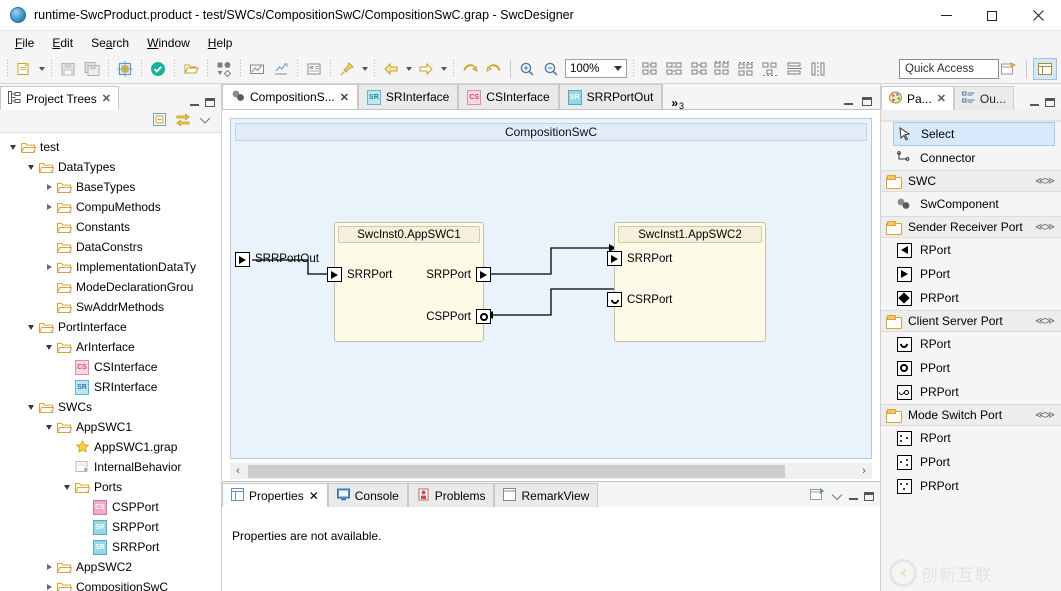 Image resolution: width=1061 pixels, height=591 pixels. Describe the element at coordinates (698, 69) in the screenshot. I see `align-right-icon` at that location.